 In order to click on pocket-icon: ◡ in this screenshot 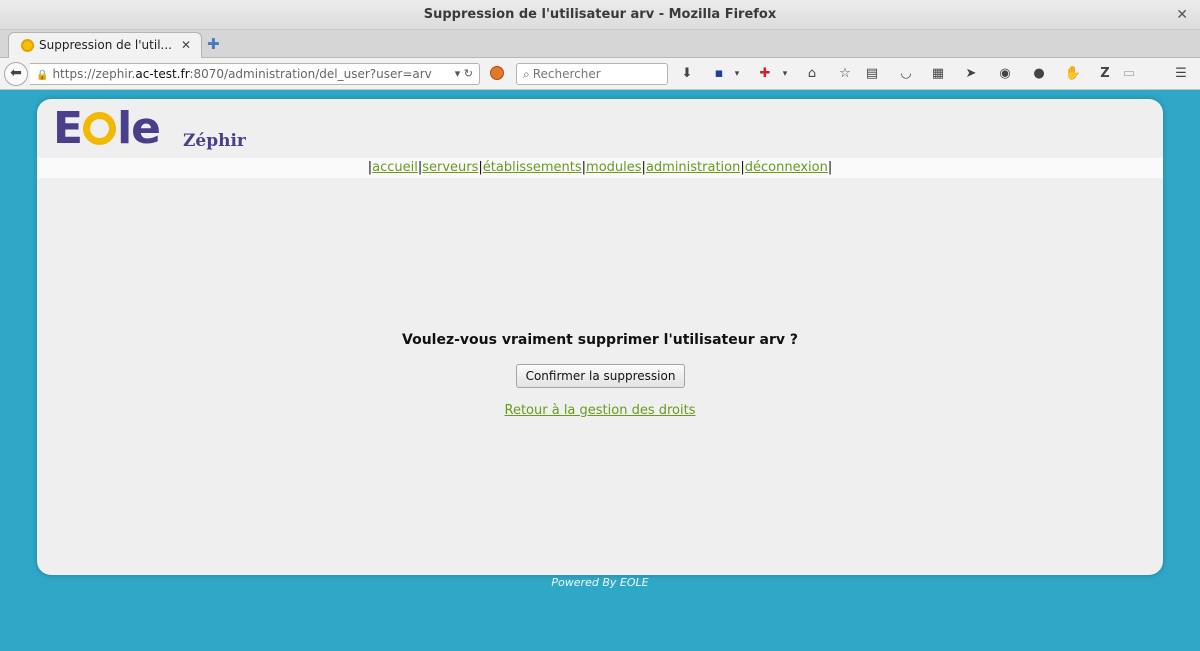, I will do `click(906, 74)`.